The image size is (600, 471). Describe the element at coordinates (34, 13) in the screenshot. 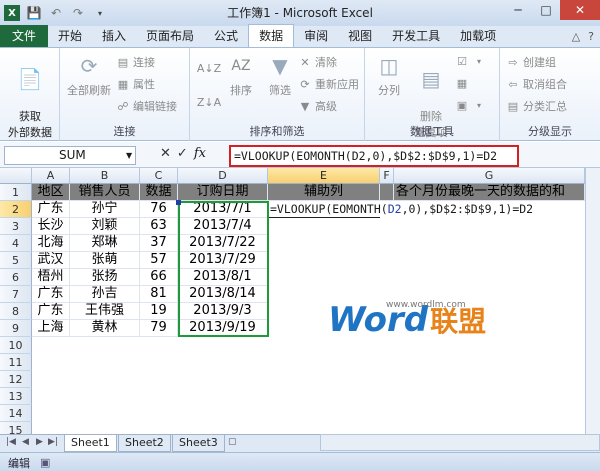

I see `save-icon: 💾` at that location.